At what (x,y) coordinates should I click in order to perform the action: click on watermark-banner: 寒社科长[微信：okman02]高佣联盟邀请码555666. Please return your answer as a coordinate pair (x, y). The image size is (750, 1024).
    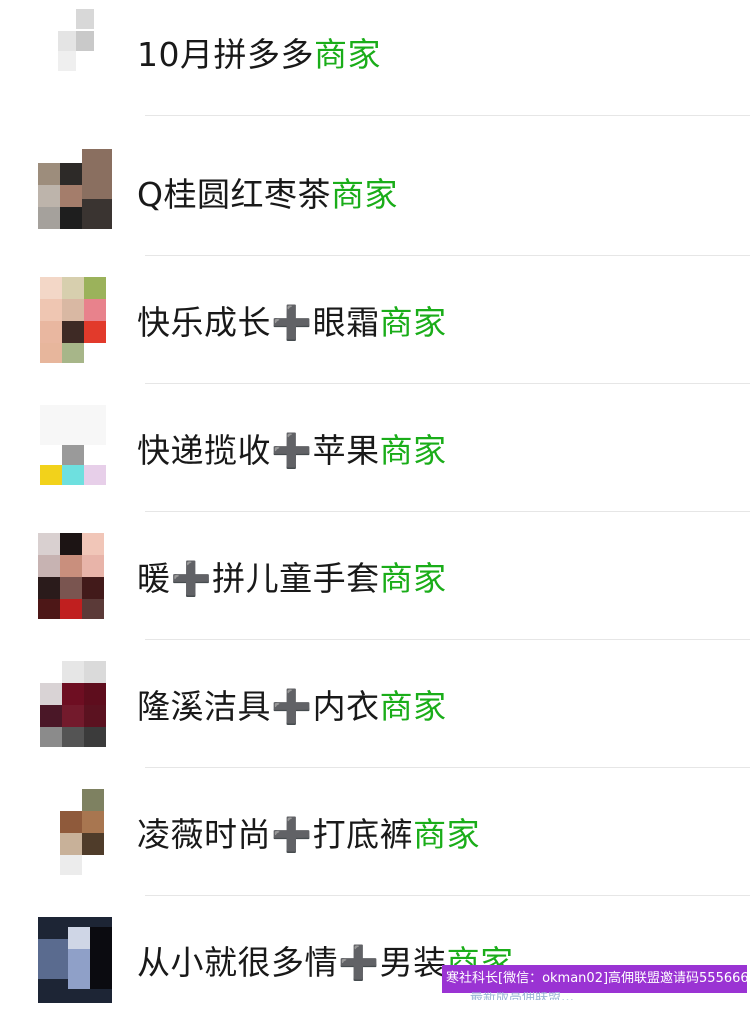
    Looking at the image, I should click on (594, 979).